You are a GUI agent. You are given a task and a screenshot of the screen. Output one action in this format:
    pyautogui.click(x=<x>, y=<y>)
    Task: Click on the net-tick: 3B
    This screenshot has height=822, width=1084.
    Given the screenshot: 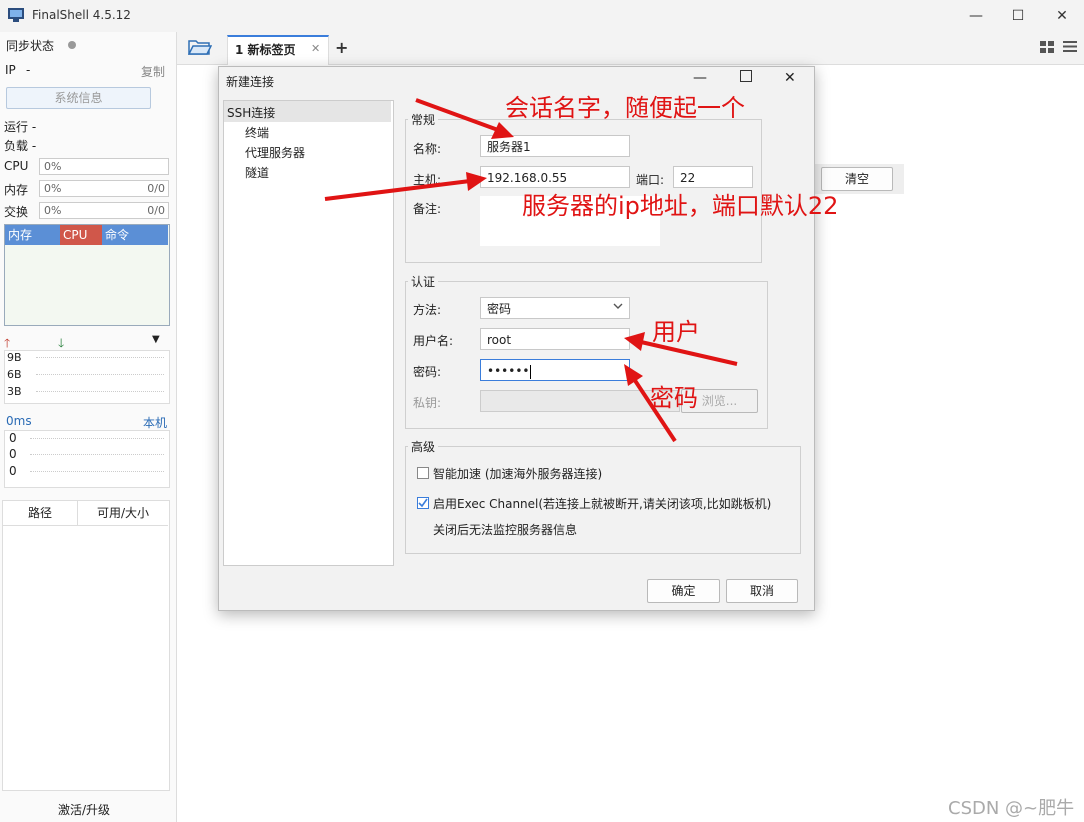 What is the action you would take?
    pyautogui.click(x=14, y=391)
    